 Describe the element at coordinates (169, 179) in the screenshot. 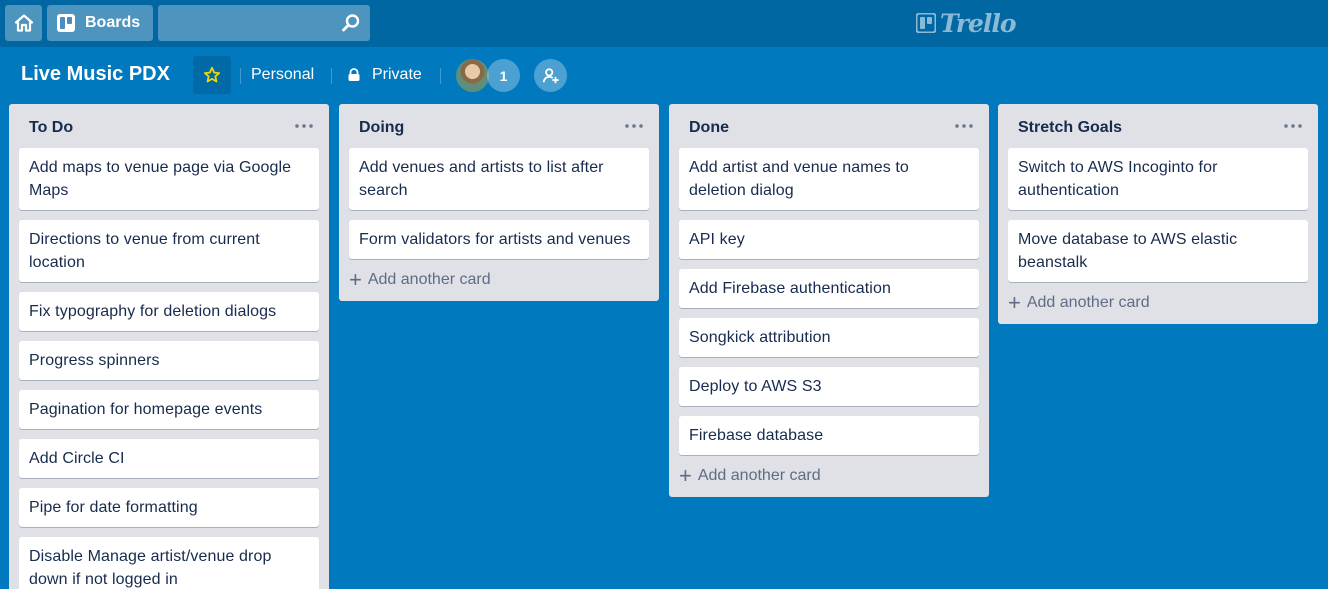

I see `card: Add maps to venue page via Google Maps` at that location.